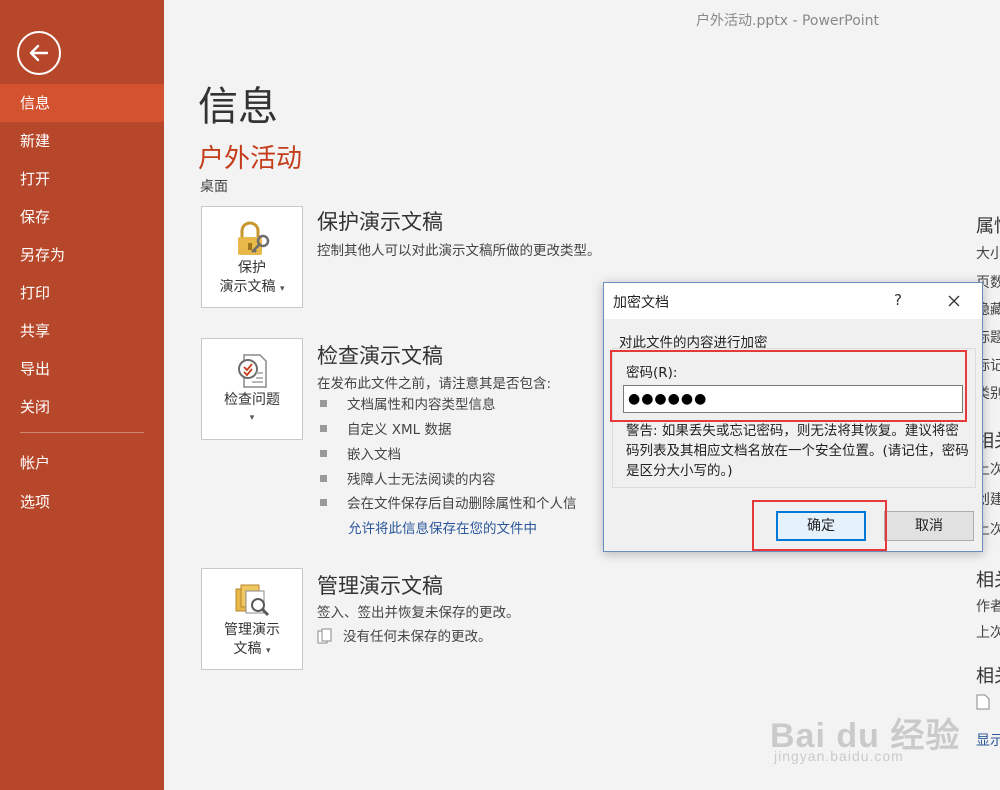 This screenshot has width=1000, height=790. I want to click on baidu-jingyan-watermark: Bai du 经验 jingyan.baidu.com, so click(880, 745).